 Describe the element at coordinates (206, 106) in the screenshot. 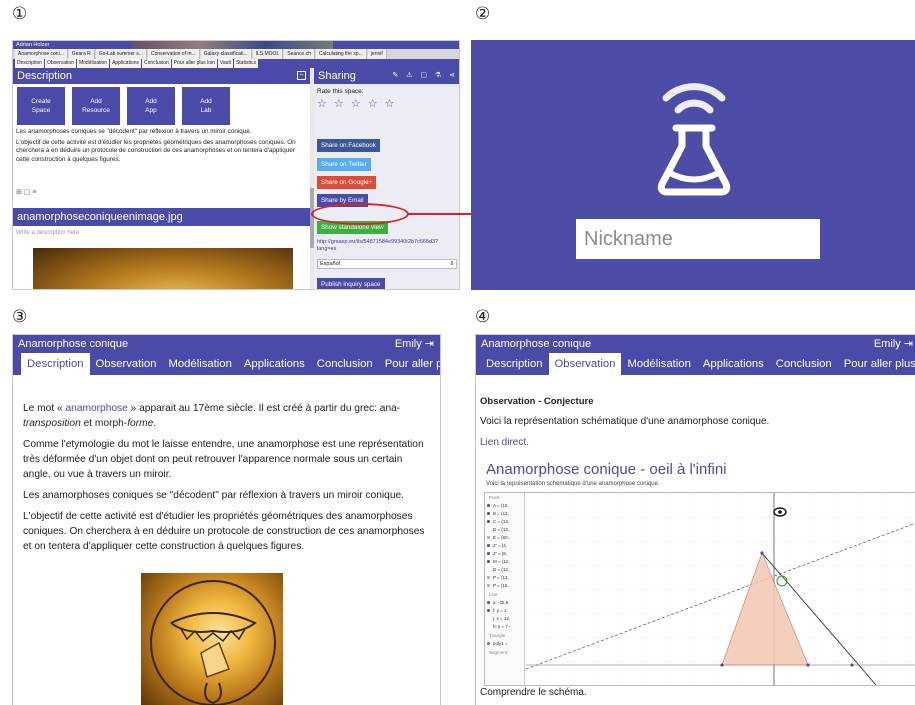

I see `add-lab-button: Add Lab` at that location.